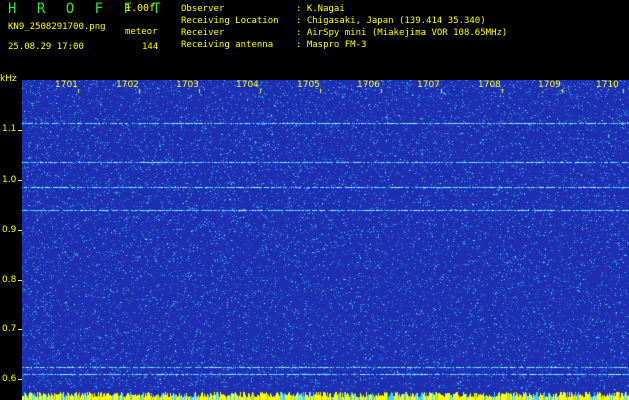 This screenshot has height=400, width=629. What do you see at coordinates (9, 180) in the screenshot?
I see `y-tick-label: 1.0` at bounding box center [9, 180].